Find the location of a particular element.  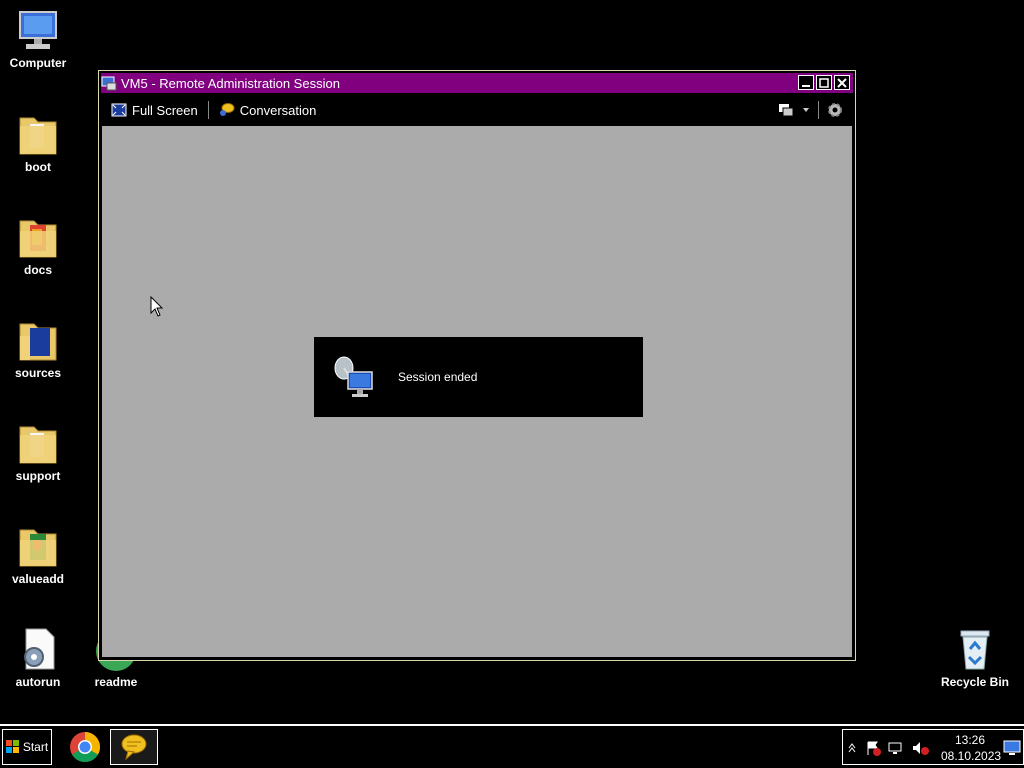

taskbar-conversation-button is located at coordinates (134, 747).